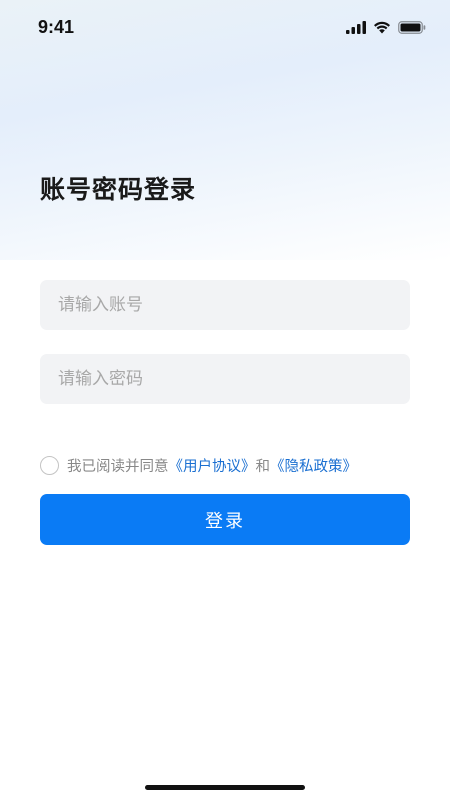 The image size is (450, 800). I want to click on agreement-and: 和, so click(263, 467).